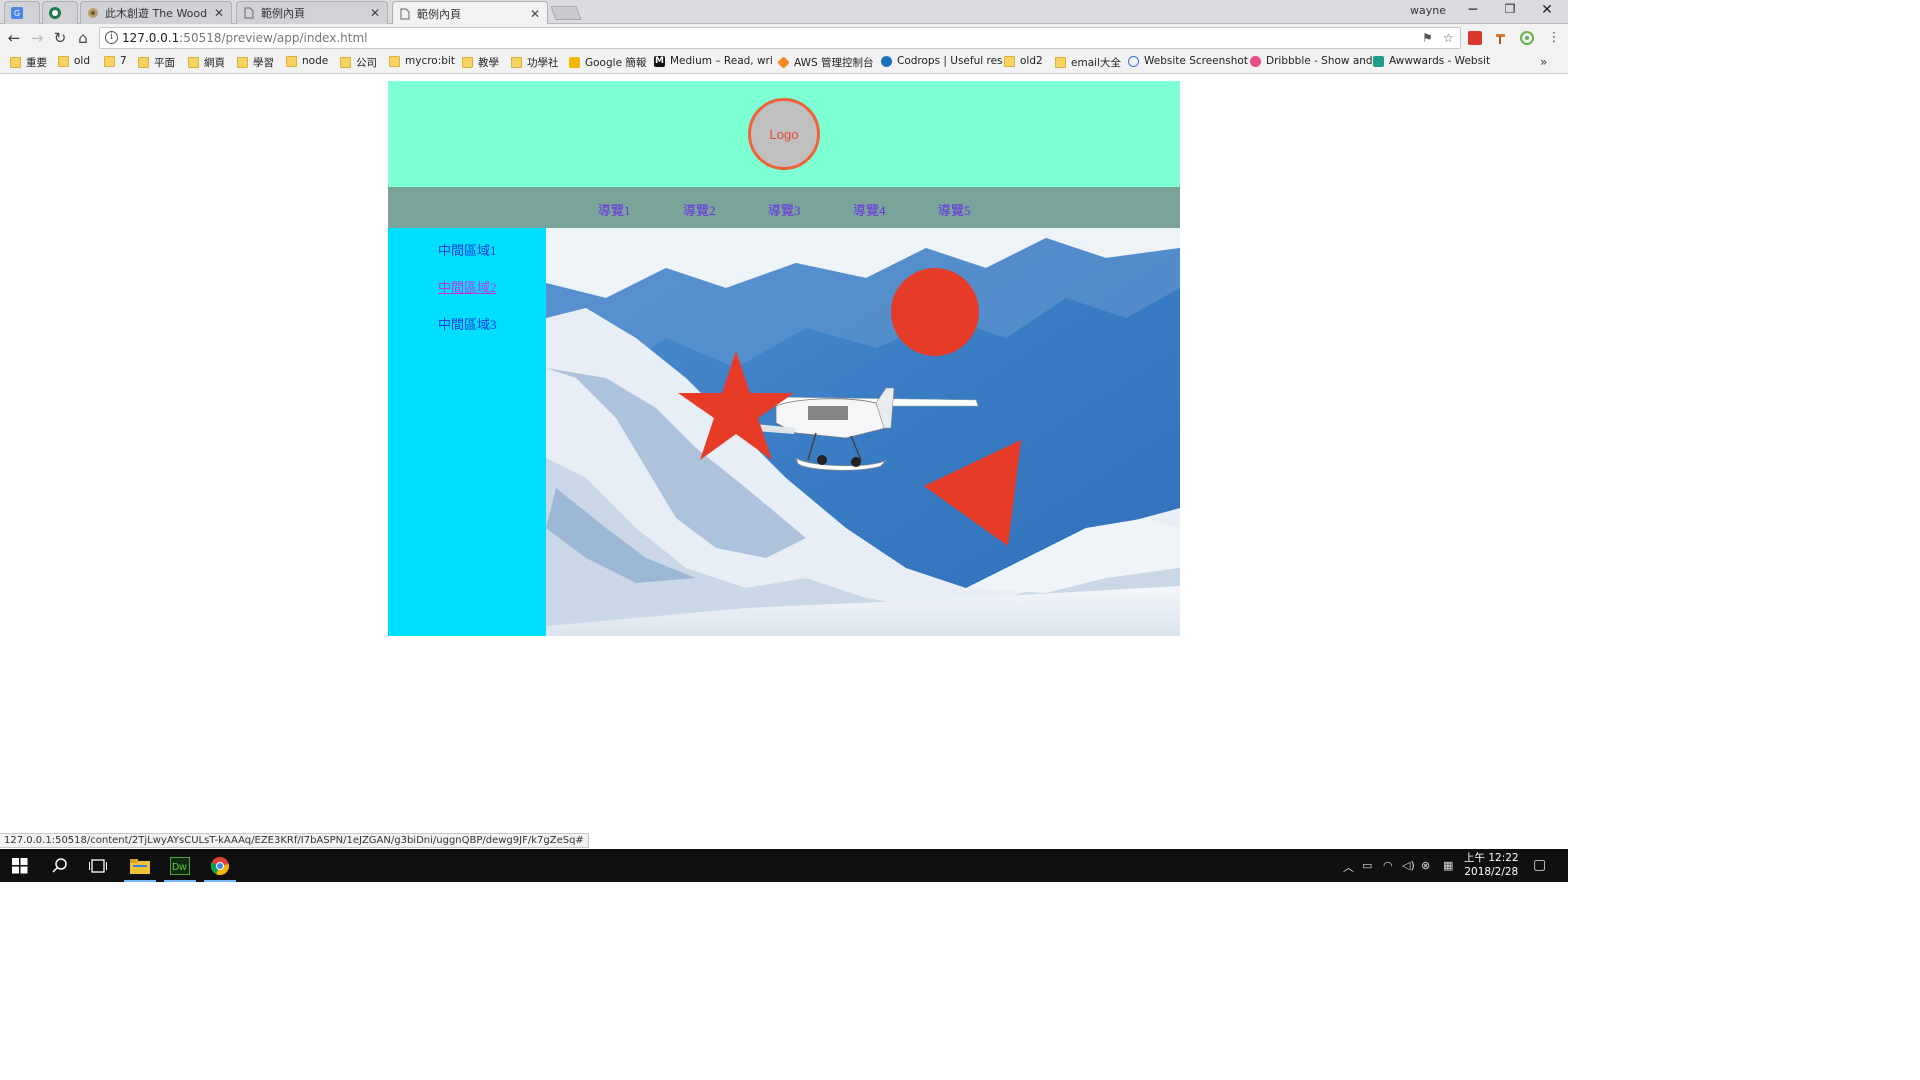 This screenshot has width=1920, height=1080. What do you see at coordinates (358, 62) in the screenshot?
I see `bookmark-item: 公司` at bounding box center [358, 62].